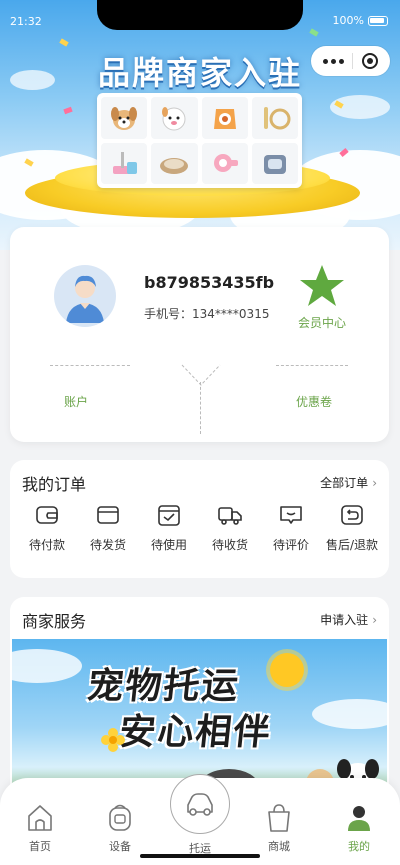  What do you see at coordinates (46, 545) in the screenshot?
I see `order-item-label: 待付款` at bounding box center [46, 545].